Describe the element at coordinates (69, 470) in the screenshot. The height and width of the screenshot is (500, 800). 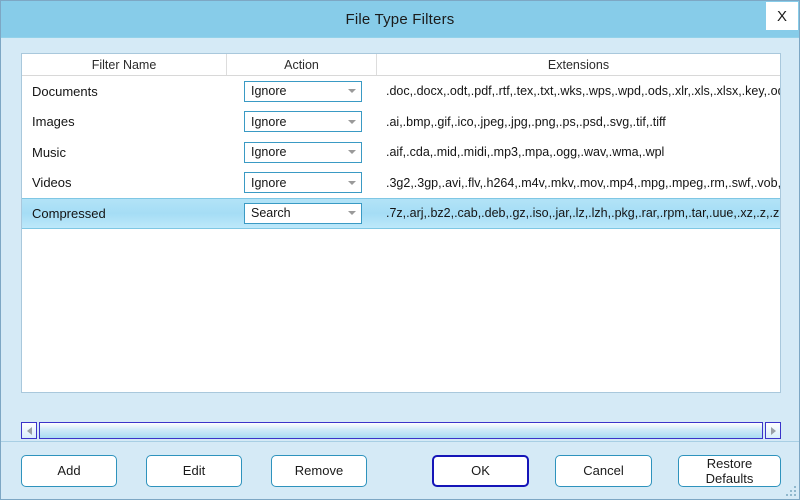
I see `add-button: Add` at that location.